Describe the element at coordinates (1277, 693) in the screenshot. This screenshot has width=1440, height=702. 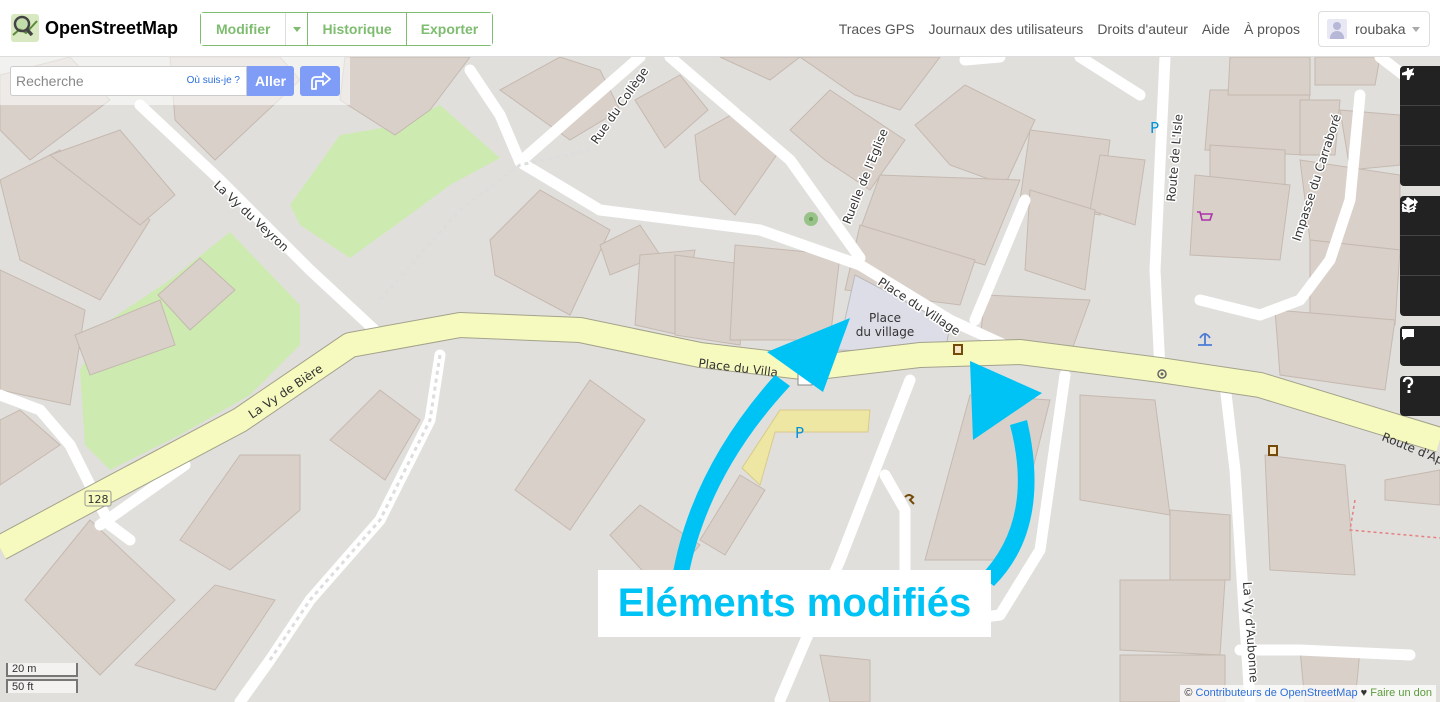
I see `contributors-link: Contributeurs de OpenStreetMap` at that location.